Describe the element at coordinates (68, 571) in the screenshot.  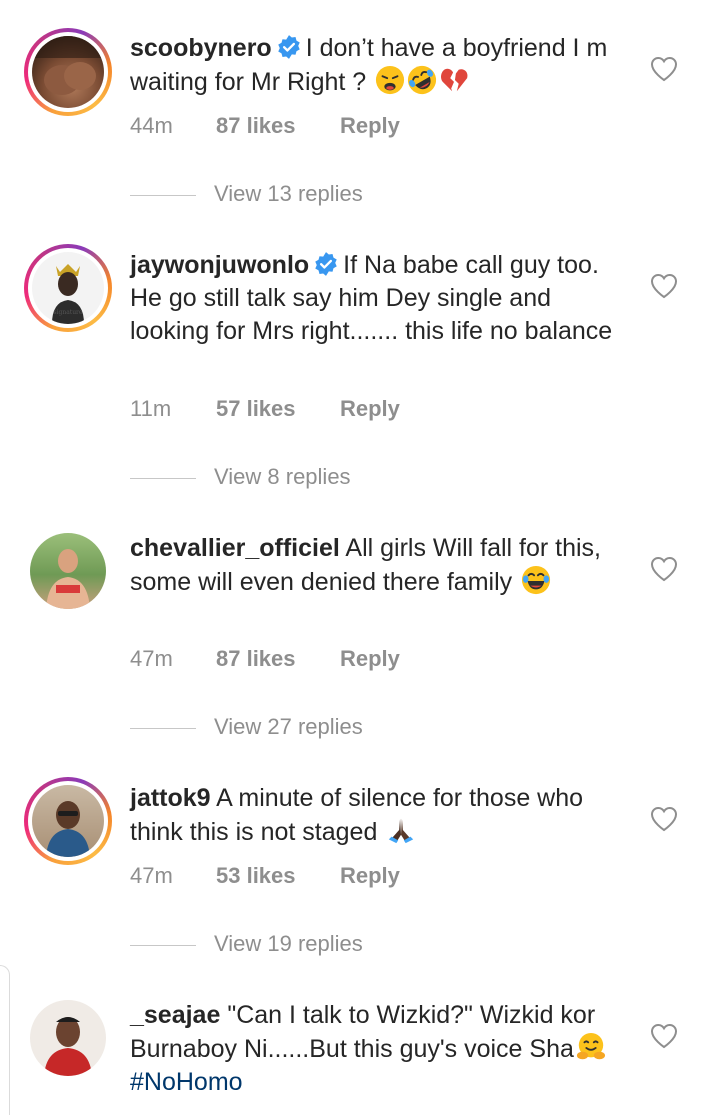
I see `avatar-chevallier-officiel` at that location.